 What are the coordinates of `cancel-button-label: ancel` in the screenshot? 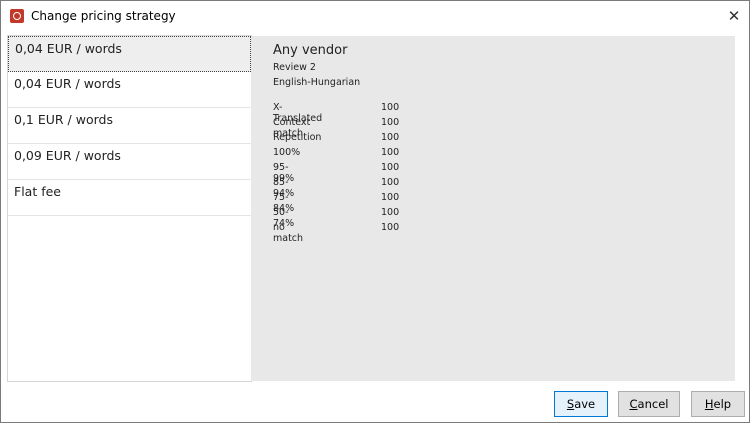 It's located at (653, 404).